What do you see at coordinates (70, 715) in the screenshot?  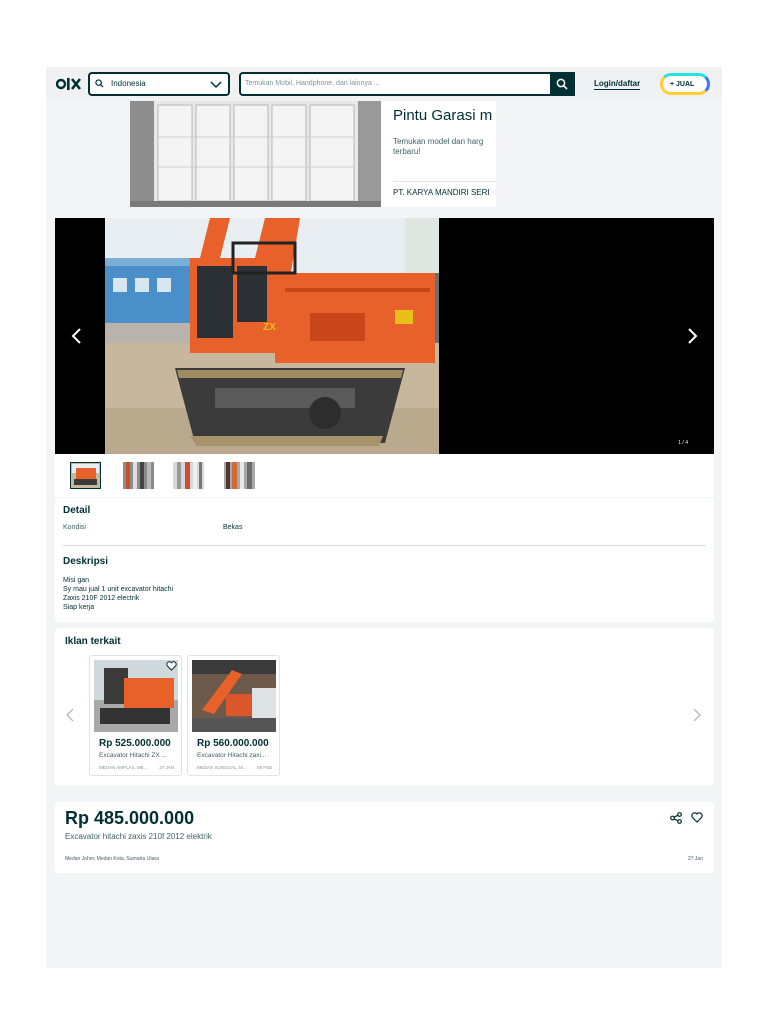 I see `related-prev-arrow-icon` at bounding box center [70, 715].